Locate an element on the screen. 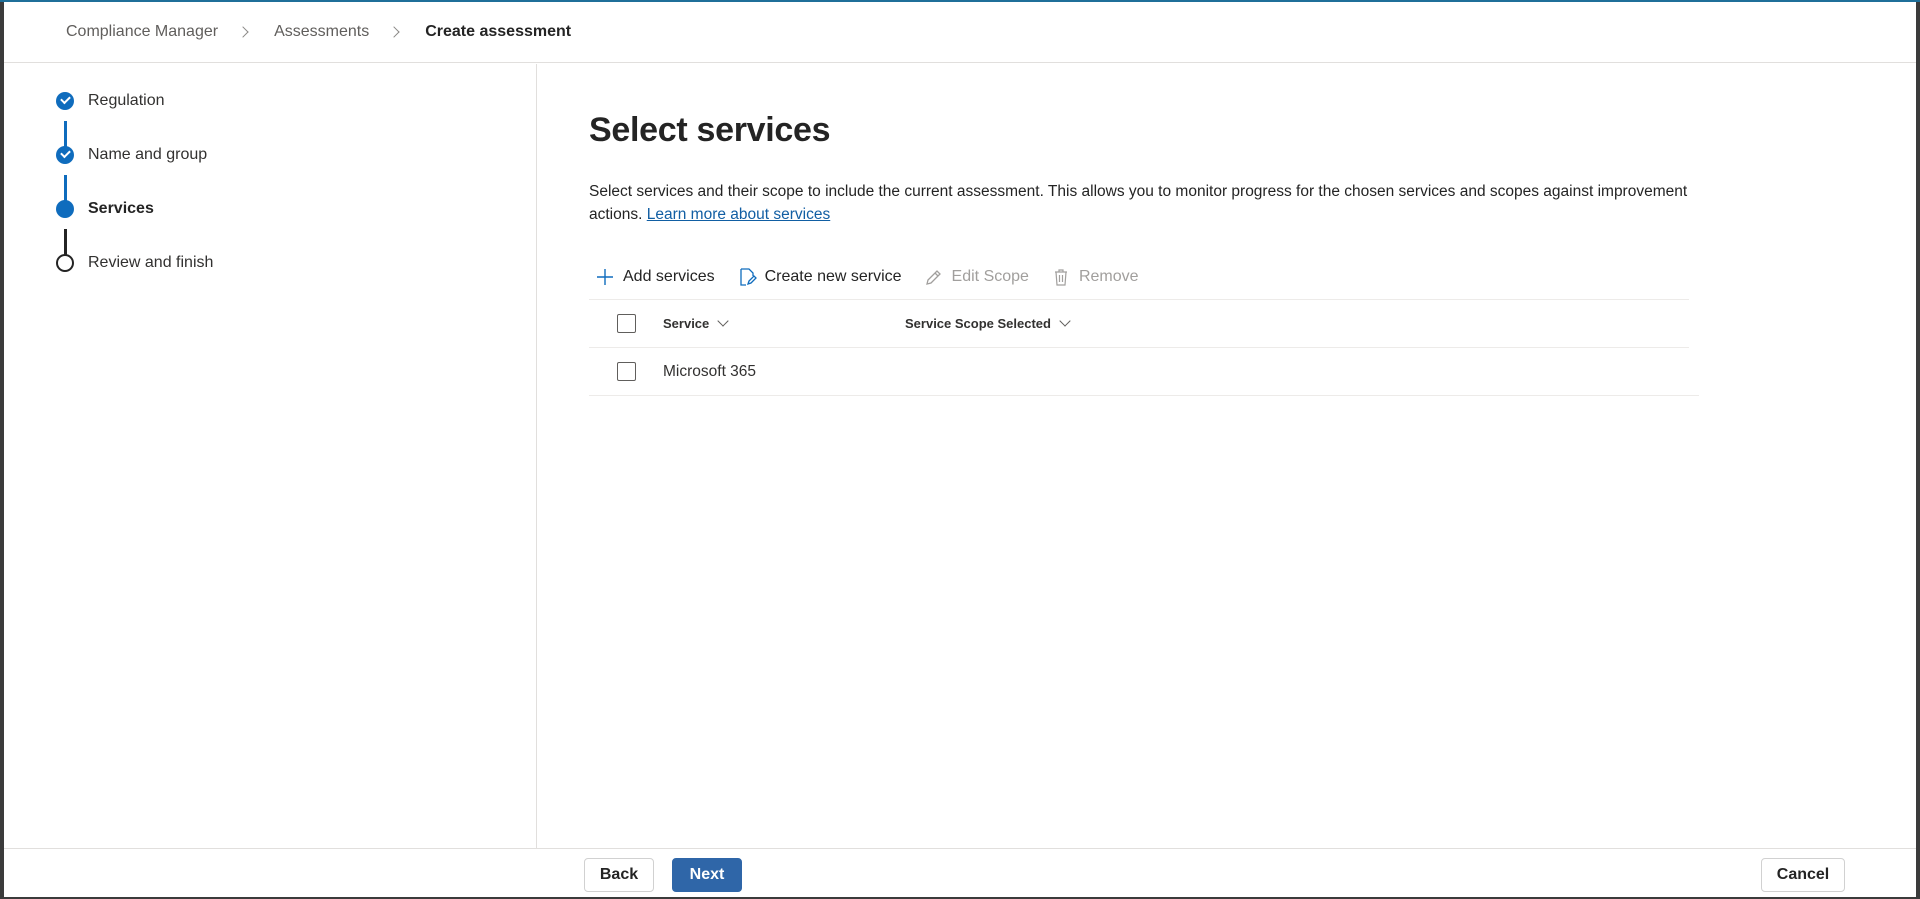 The width and height of the screenshot is (1920, 899). step-label: Review and finish is located at coordinates (151, 262).